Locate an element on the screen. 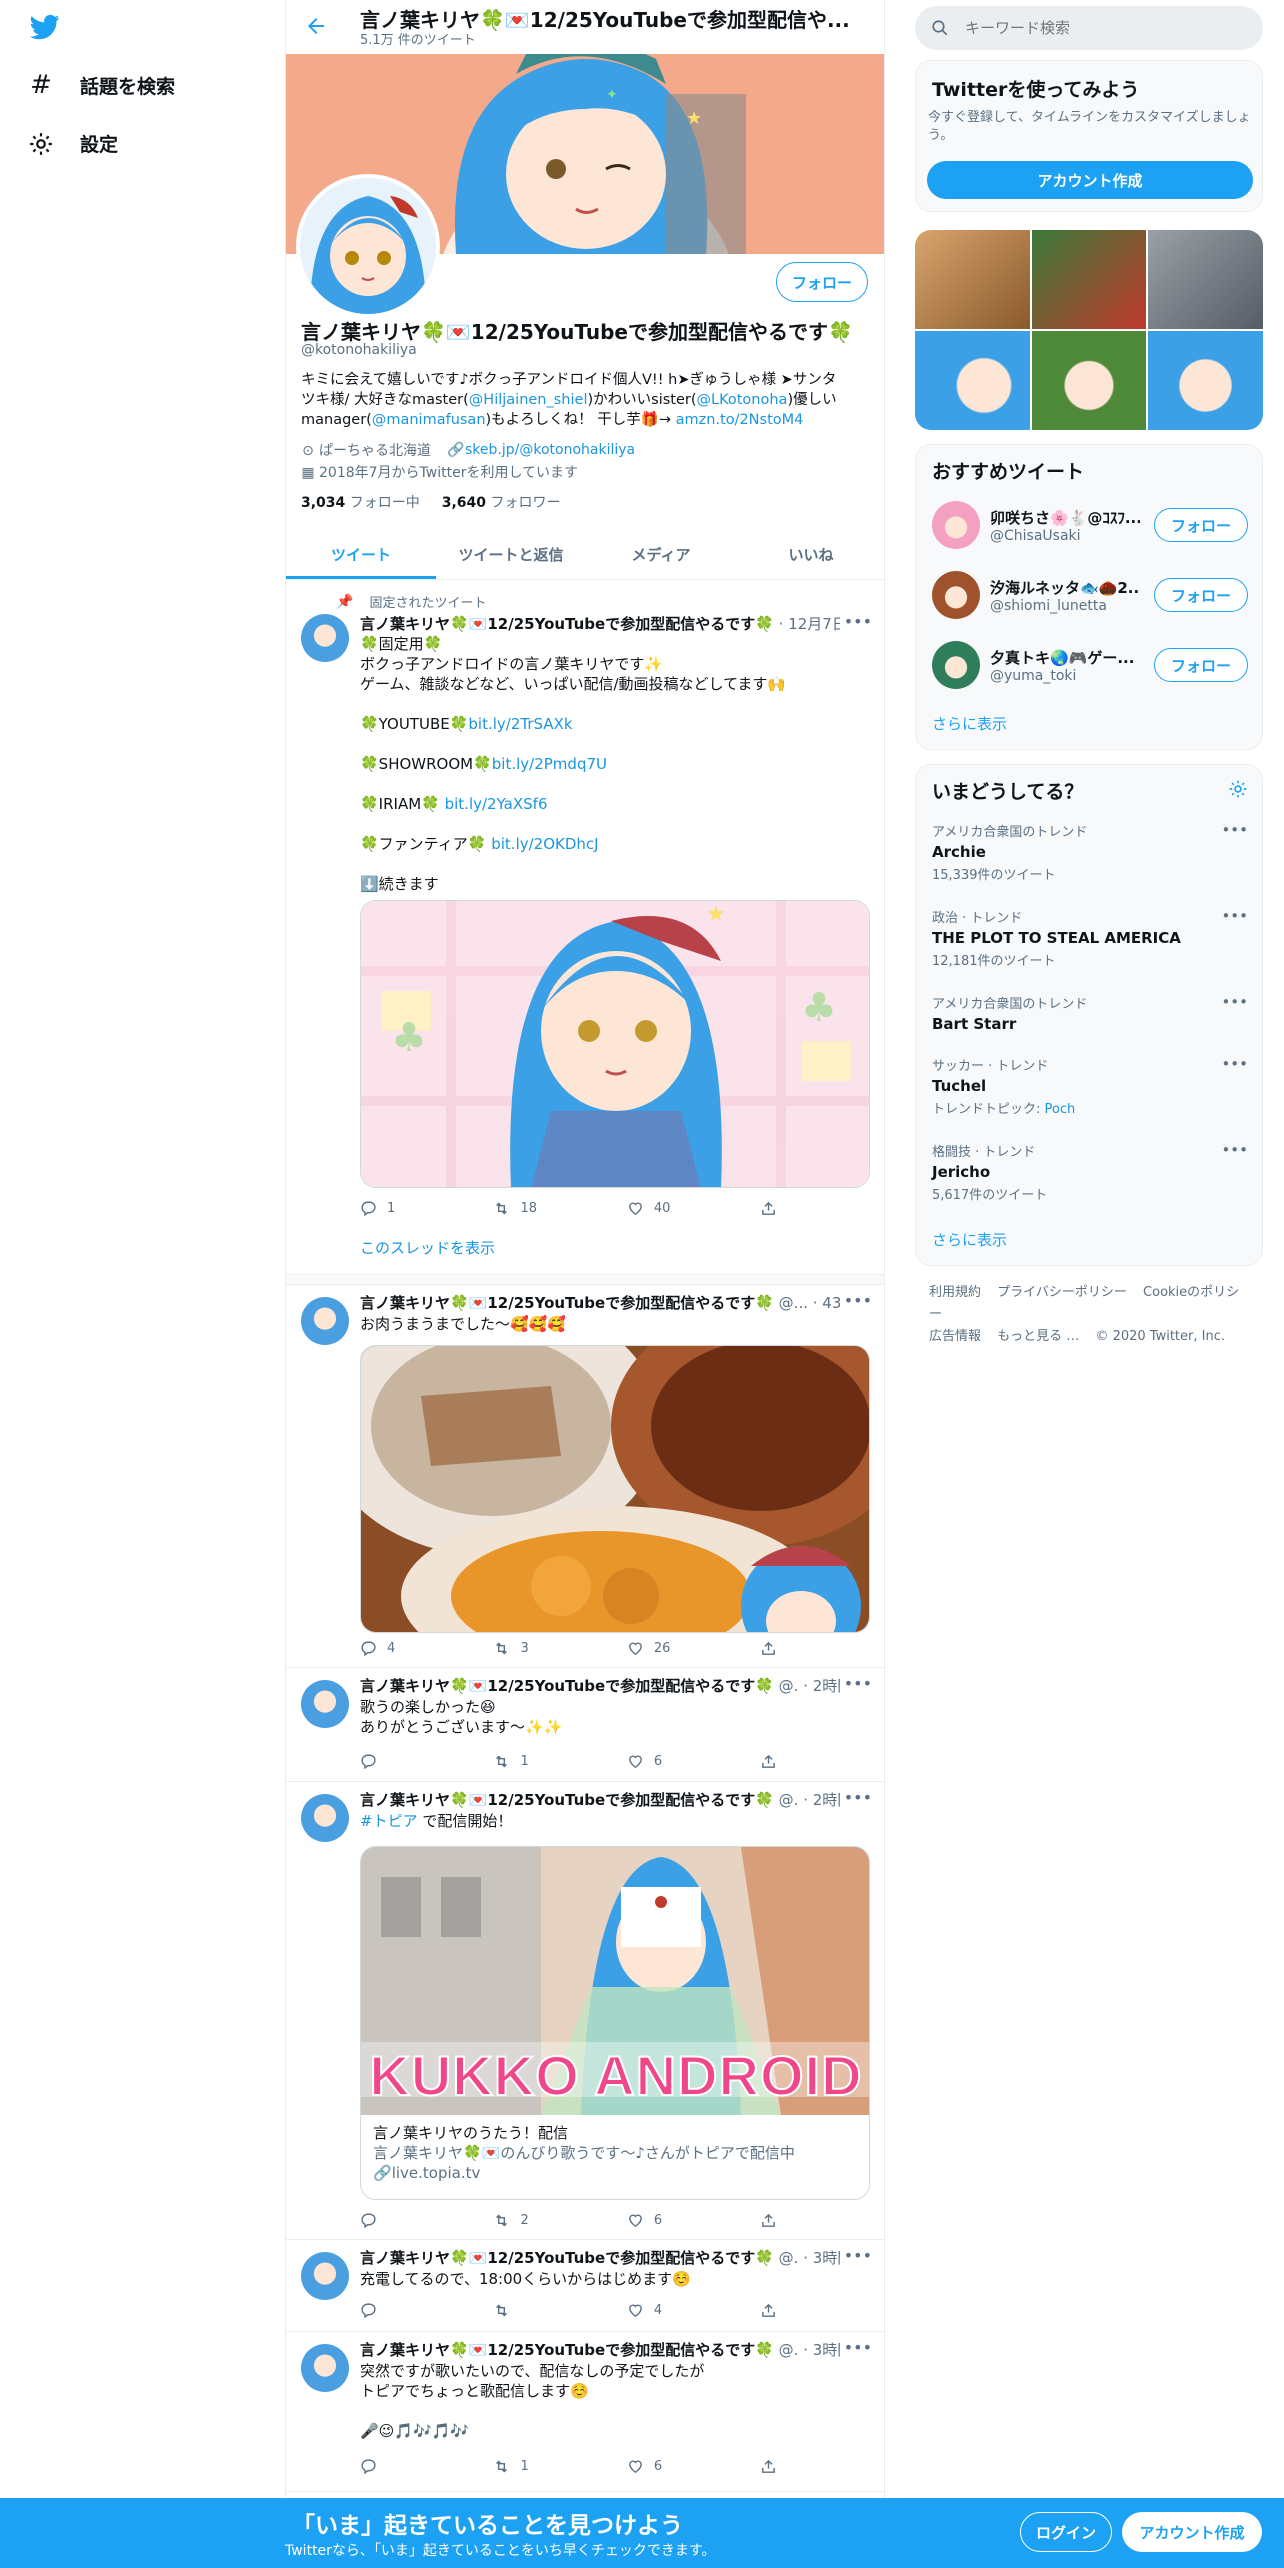  recommend-user: 汐海ルネッタ🐟🌰2... @shiomi_lunetta フォロー is located at coordinates (1090, 595).